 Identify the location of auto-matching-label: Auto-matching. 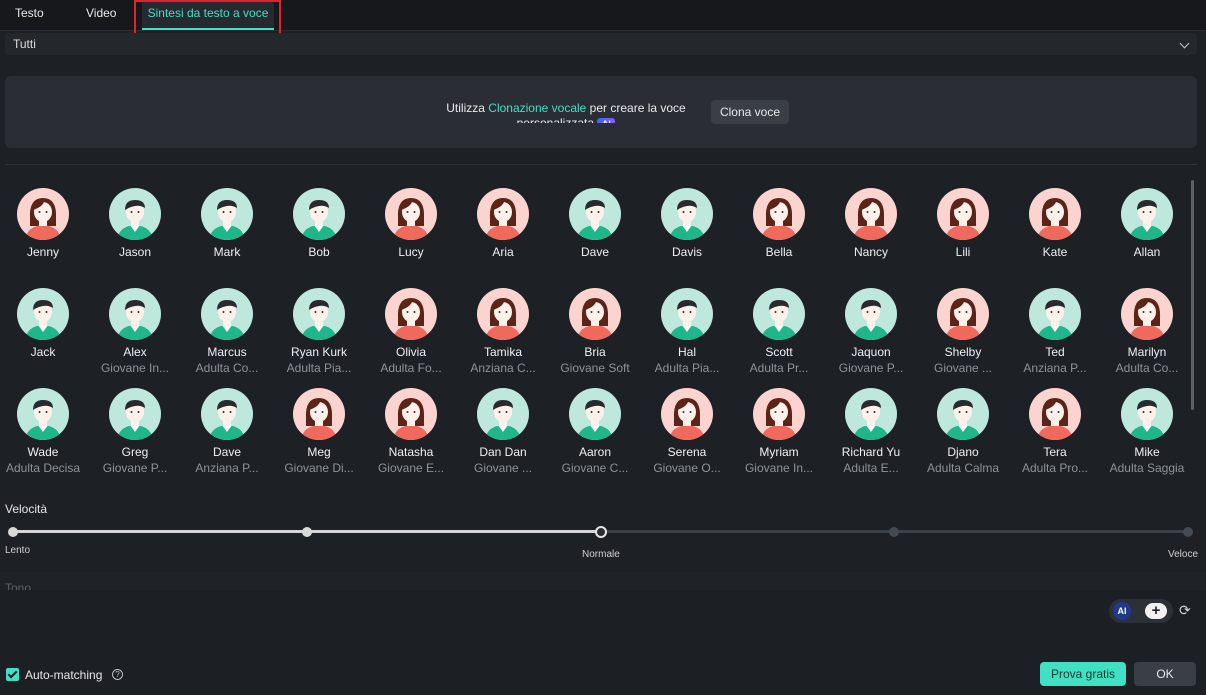
(64, 675).